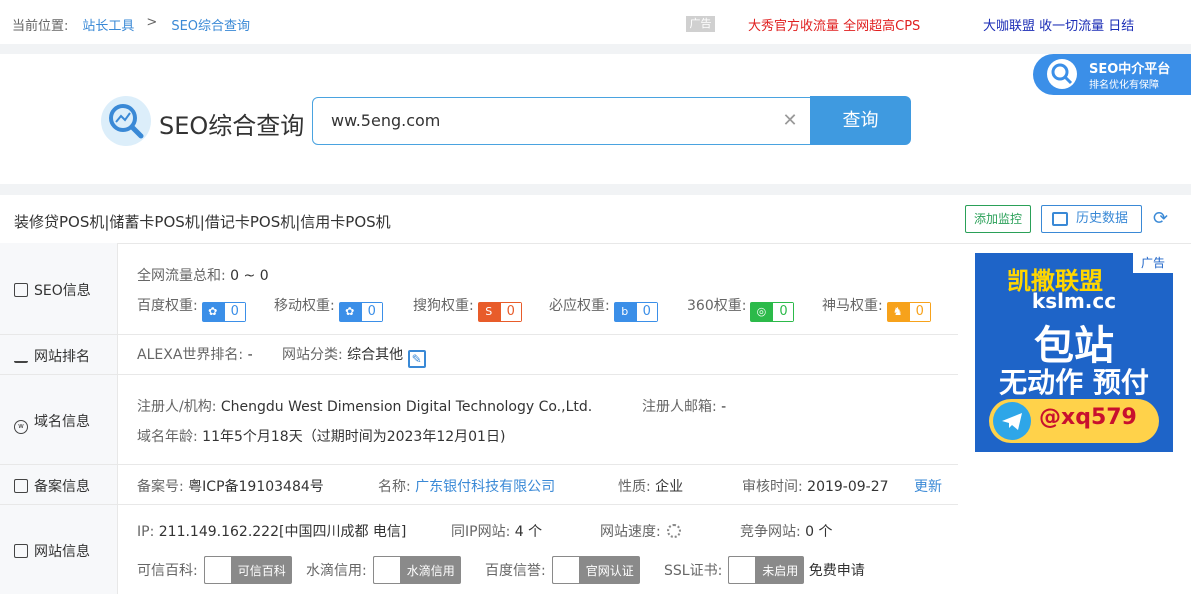  I want to click on kexin-badge: 可信百科, so click(247, 570).